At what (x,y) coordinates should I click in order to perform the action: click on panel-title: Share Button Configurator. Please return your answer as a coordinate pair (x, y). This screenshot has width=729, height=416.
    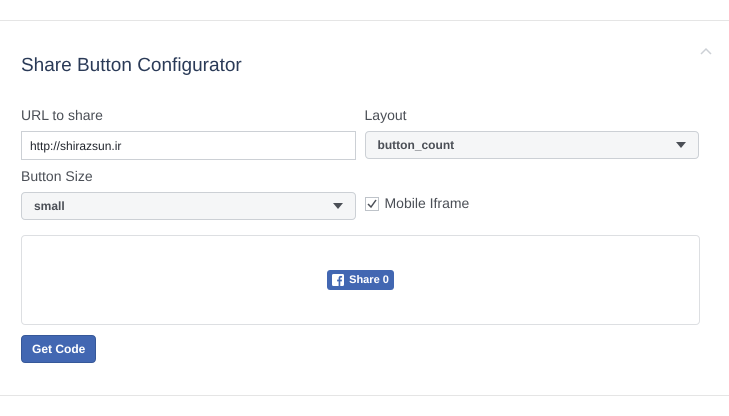
    Looking at the image, I should click on (132, 66).